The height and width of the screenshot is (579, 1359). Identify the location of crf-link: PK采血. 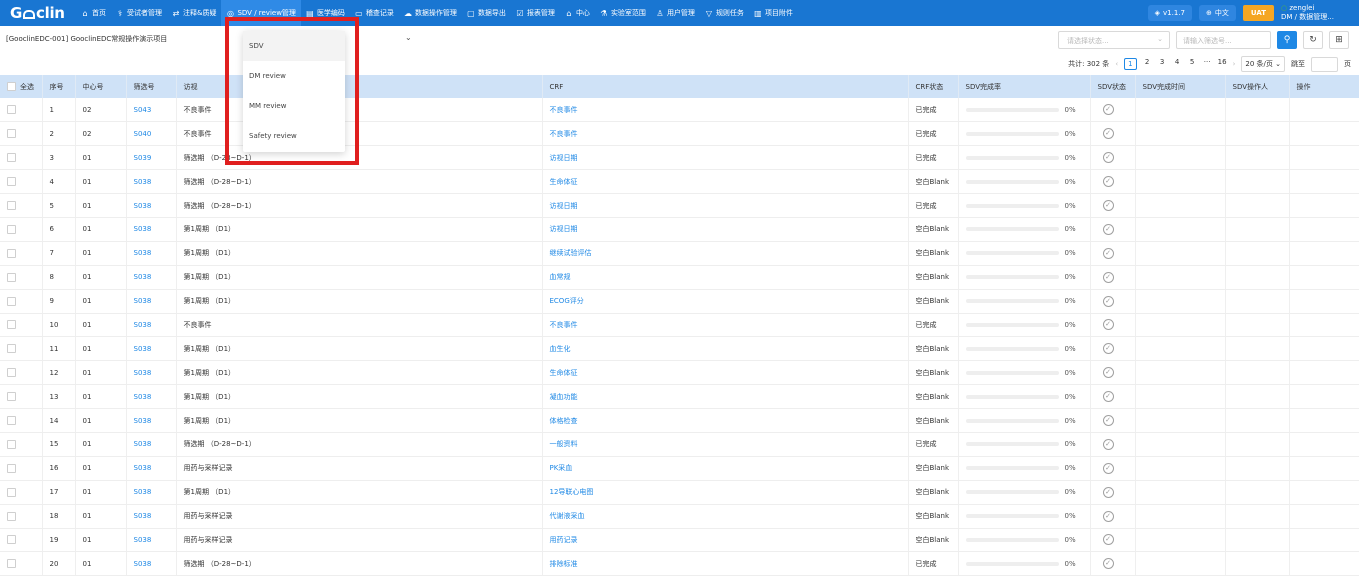
(725, 468).